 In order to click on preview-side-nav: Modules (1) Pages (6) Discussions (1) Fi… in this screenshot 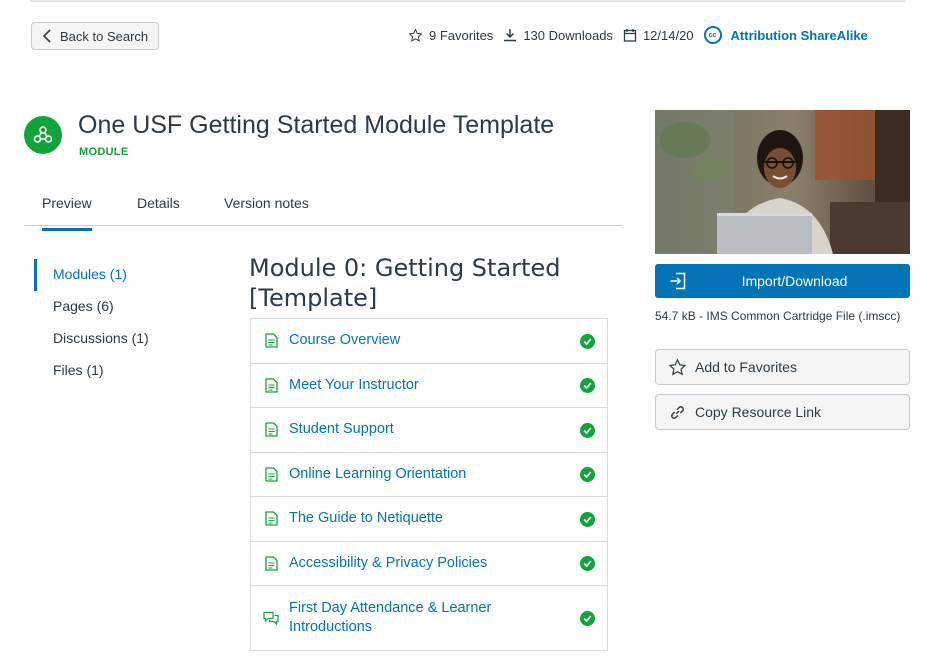, I will do `click(91, 323)`.